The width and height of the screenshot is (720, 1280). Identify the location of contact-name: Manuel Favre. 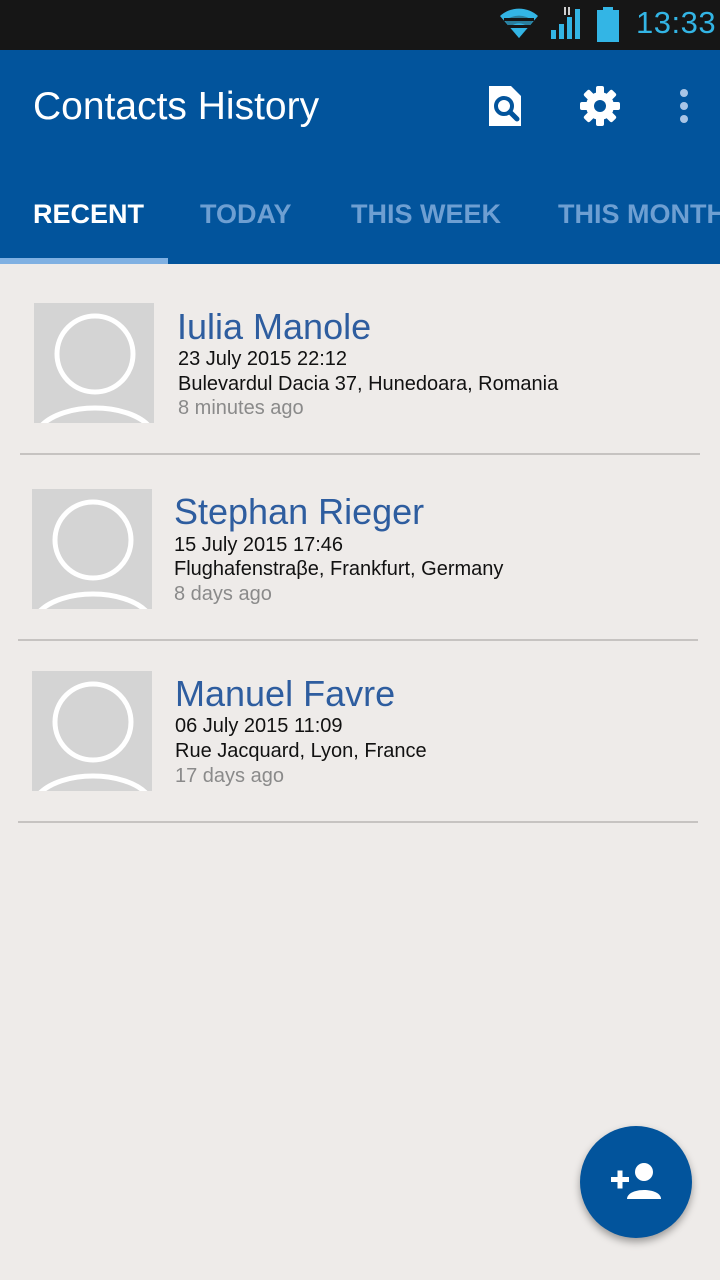
(285, 693).